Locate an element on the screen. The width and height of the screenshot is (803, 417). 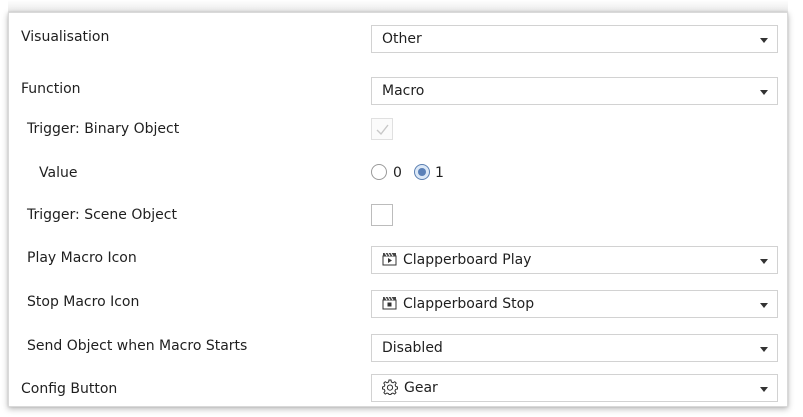
function-value: Macro is located at coordinates (403, 91).